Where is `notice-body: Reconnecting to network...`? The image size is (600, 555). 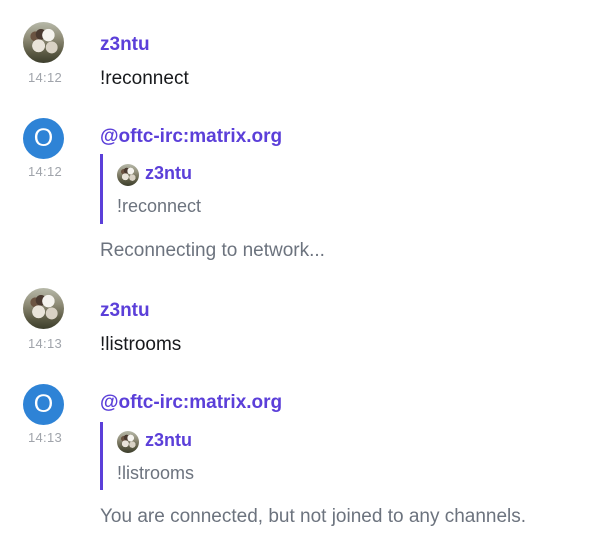
notice-body: Reconnecting to network... is located at coordinates (212, 250).